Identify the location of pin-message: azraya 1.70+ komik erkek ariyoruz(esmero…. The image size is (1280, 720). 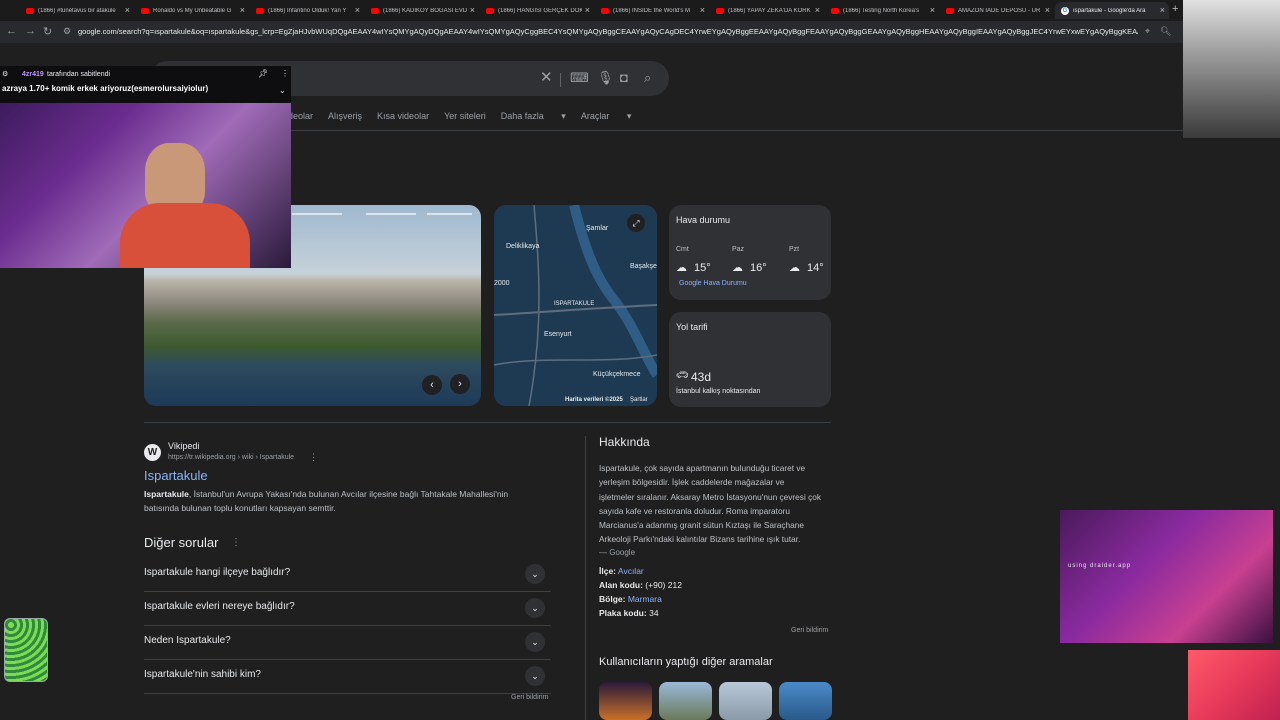
(105, 88).